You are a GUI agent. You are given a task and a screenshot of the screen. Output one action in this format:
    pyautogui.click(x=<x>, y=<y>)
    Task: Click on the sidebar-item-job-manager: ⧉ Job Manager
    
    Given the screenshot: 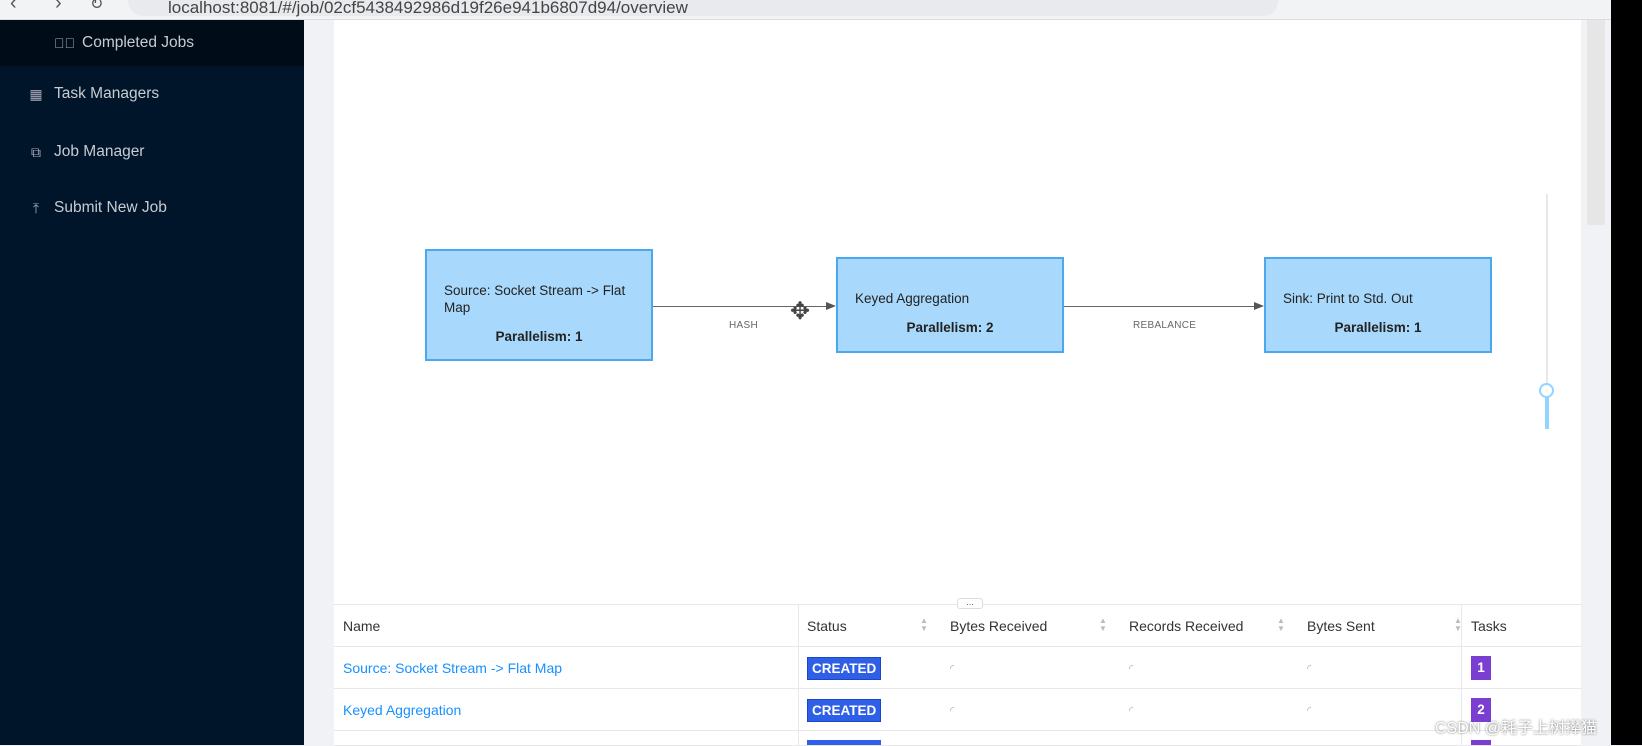 What is the action you would take?
    pyautogui.click(x=85, y=152)
    